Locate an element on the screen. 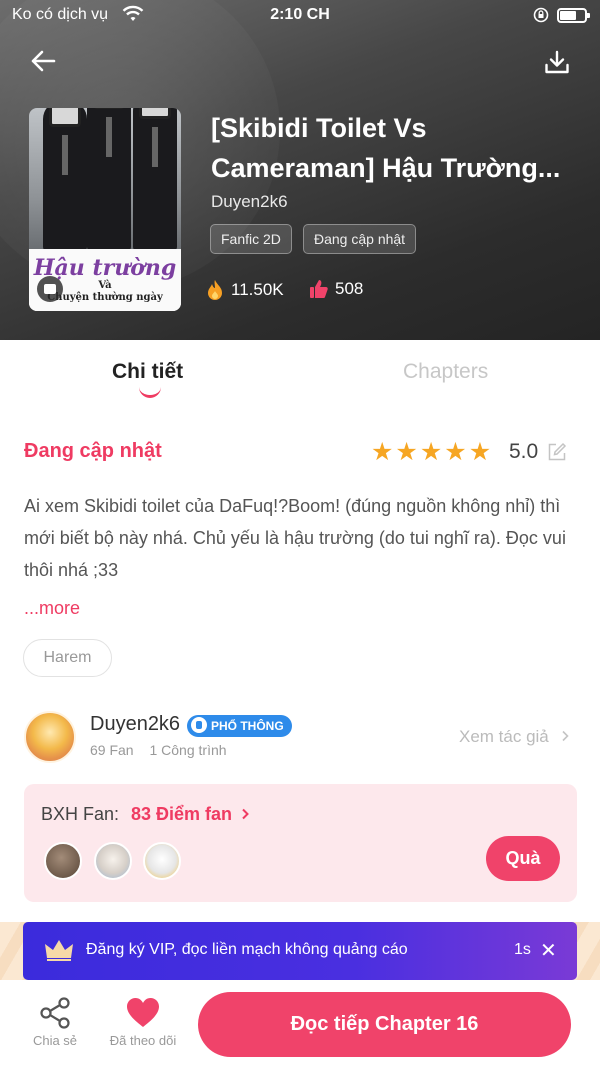 This screenshot has height=1067, width=600. author-level-badge: PHỔ THÔNG is located at coordinates (239, 726).